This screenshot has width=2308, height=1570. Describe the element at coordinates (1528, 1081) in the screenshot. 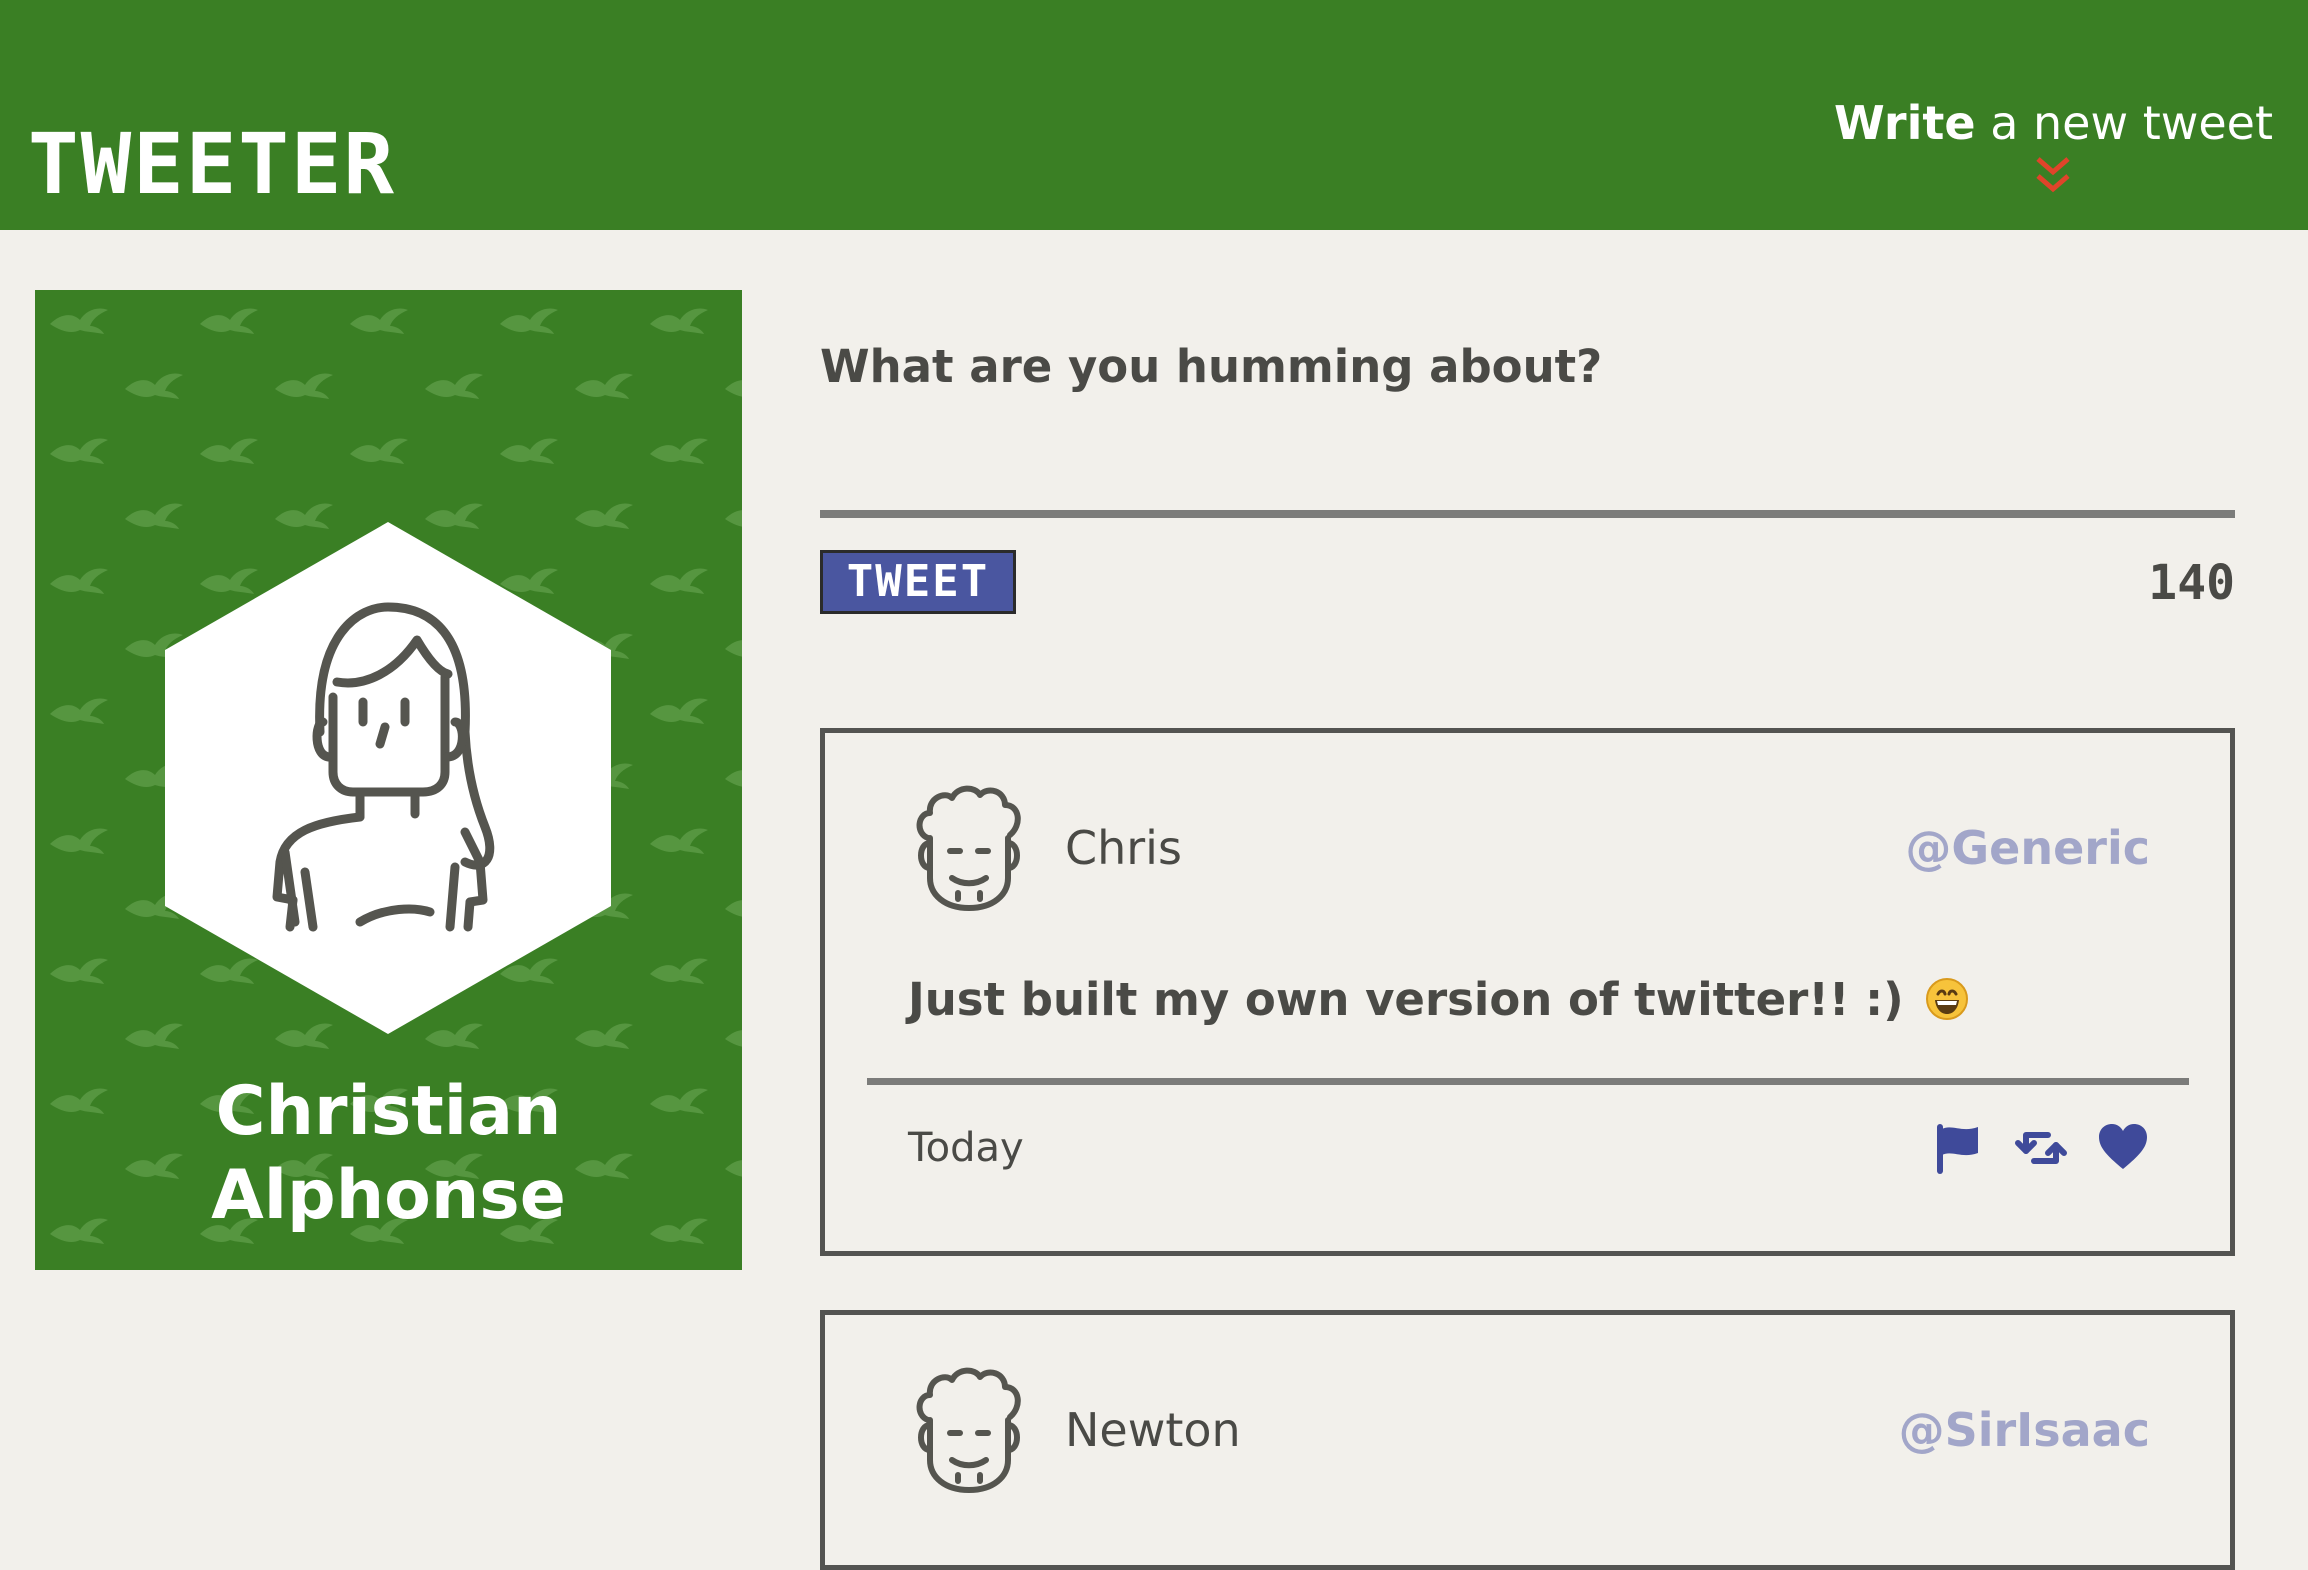

I see `tweet-divider` at that location.